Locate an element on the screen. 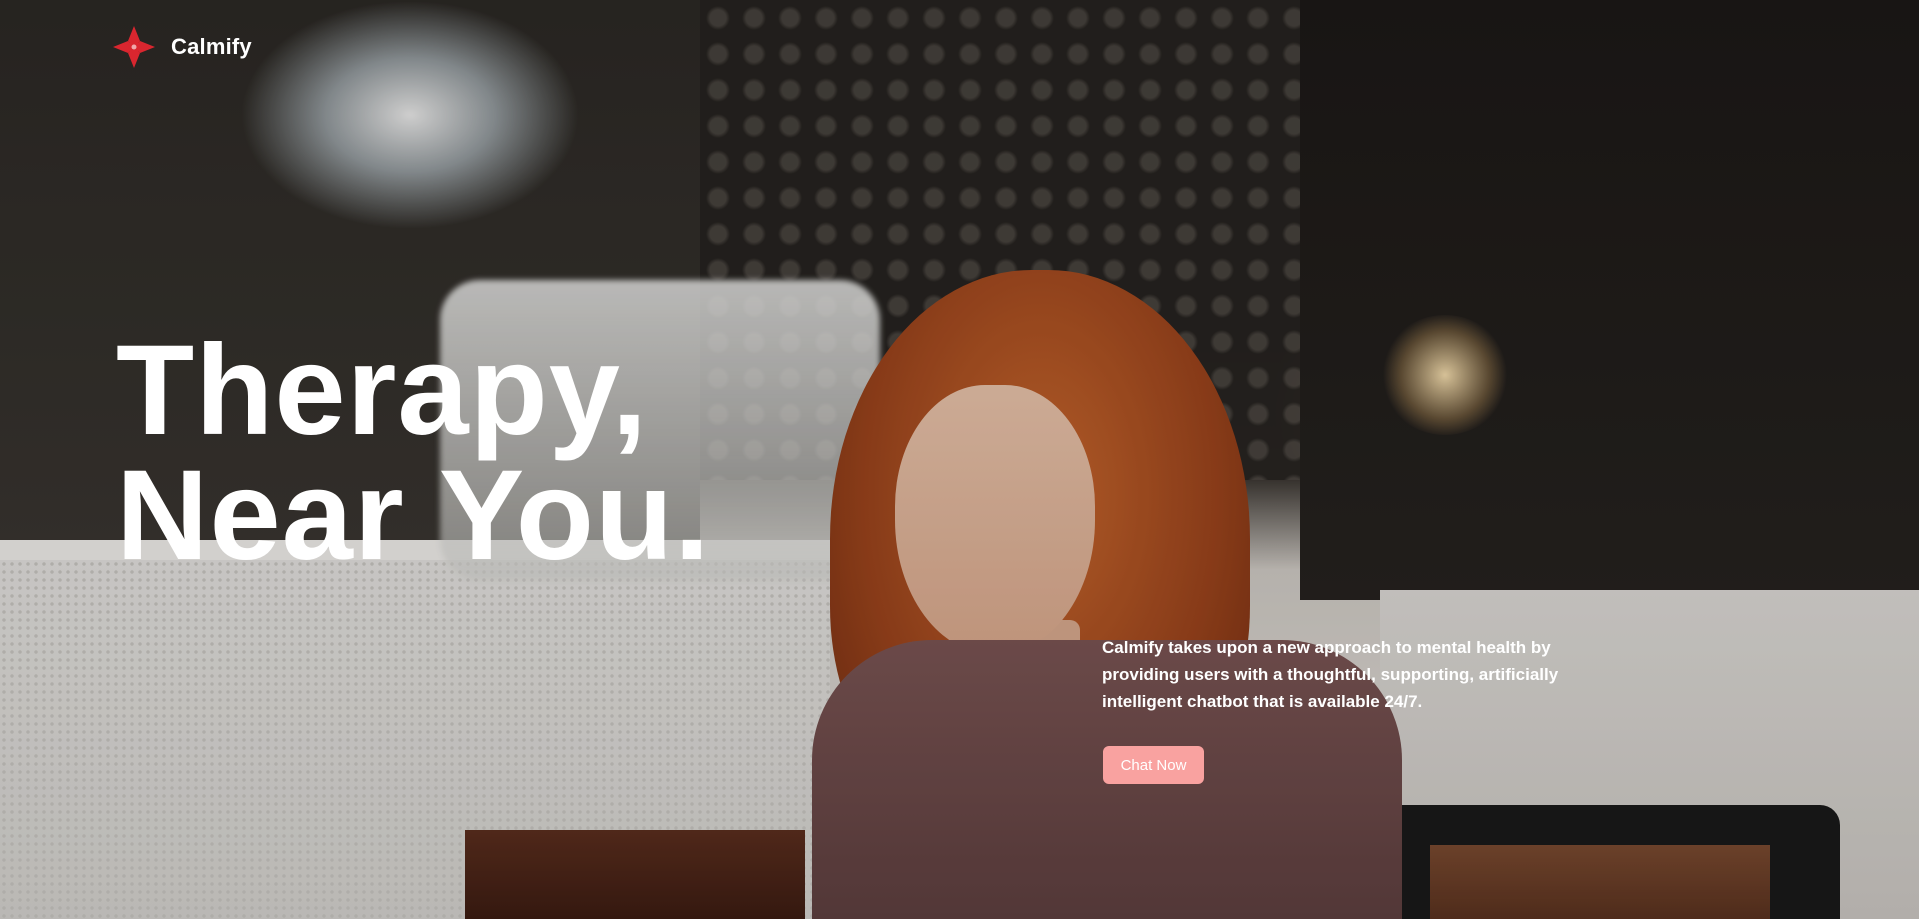 The image size is (1919, 919). flower-logo-icon is located at coordinates (134, 47).